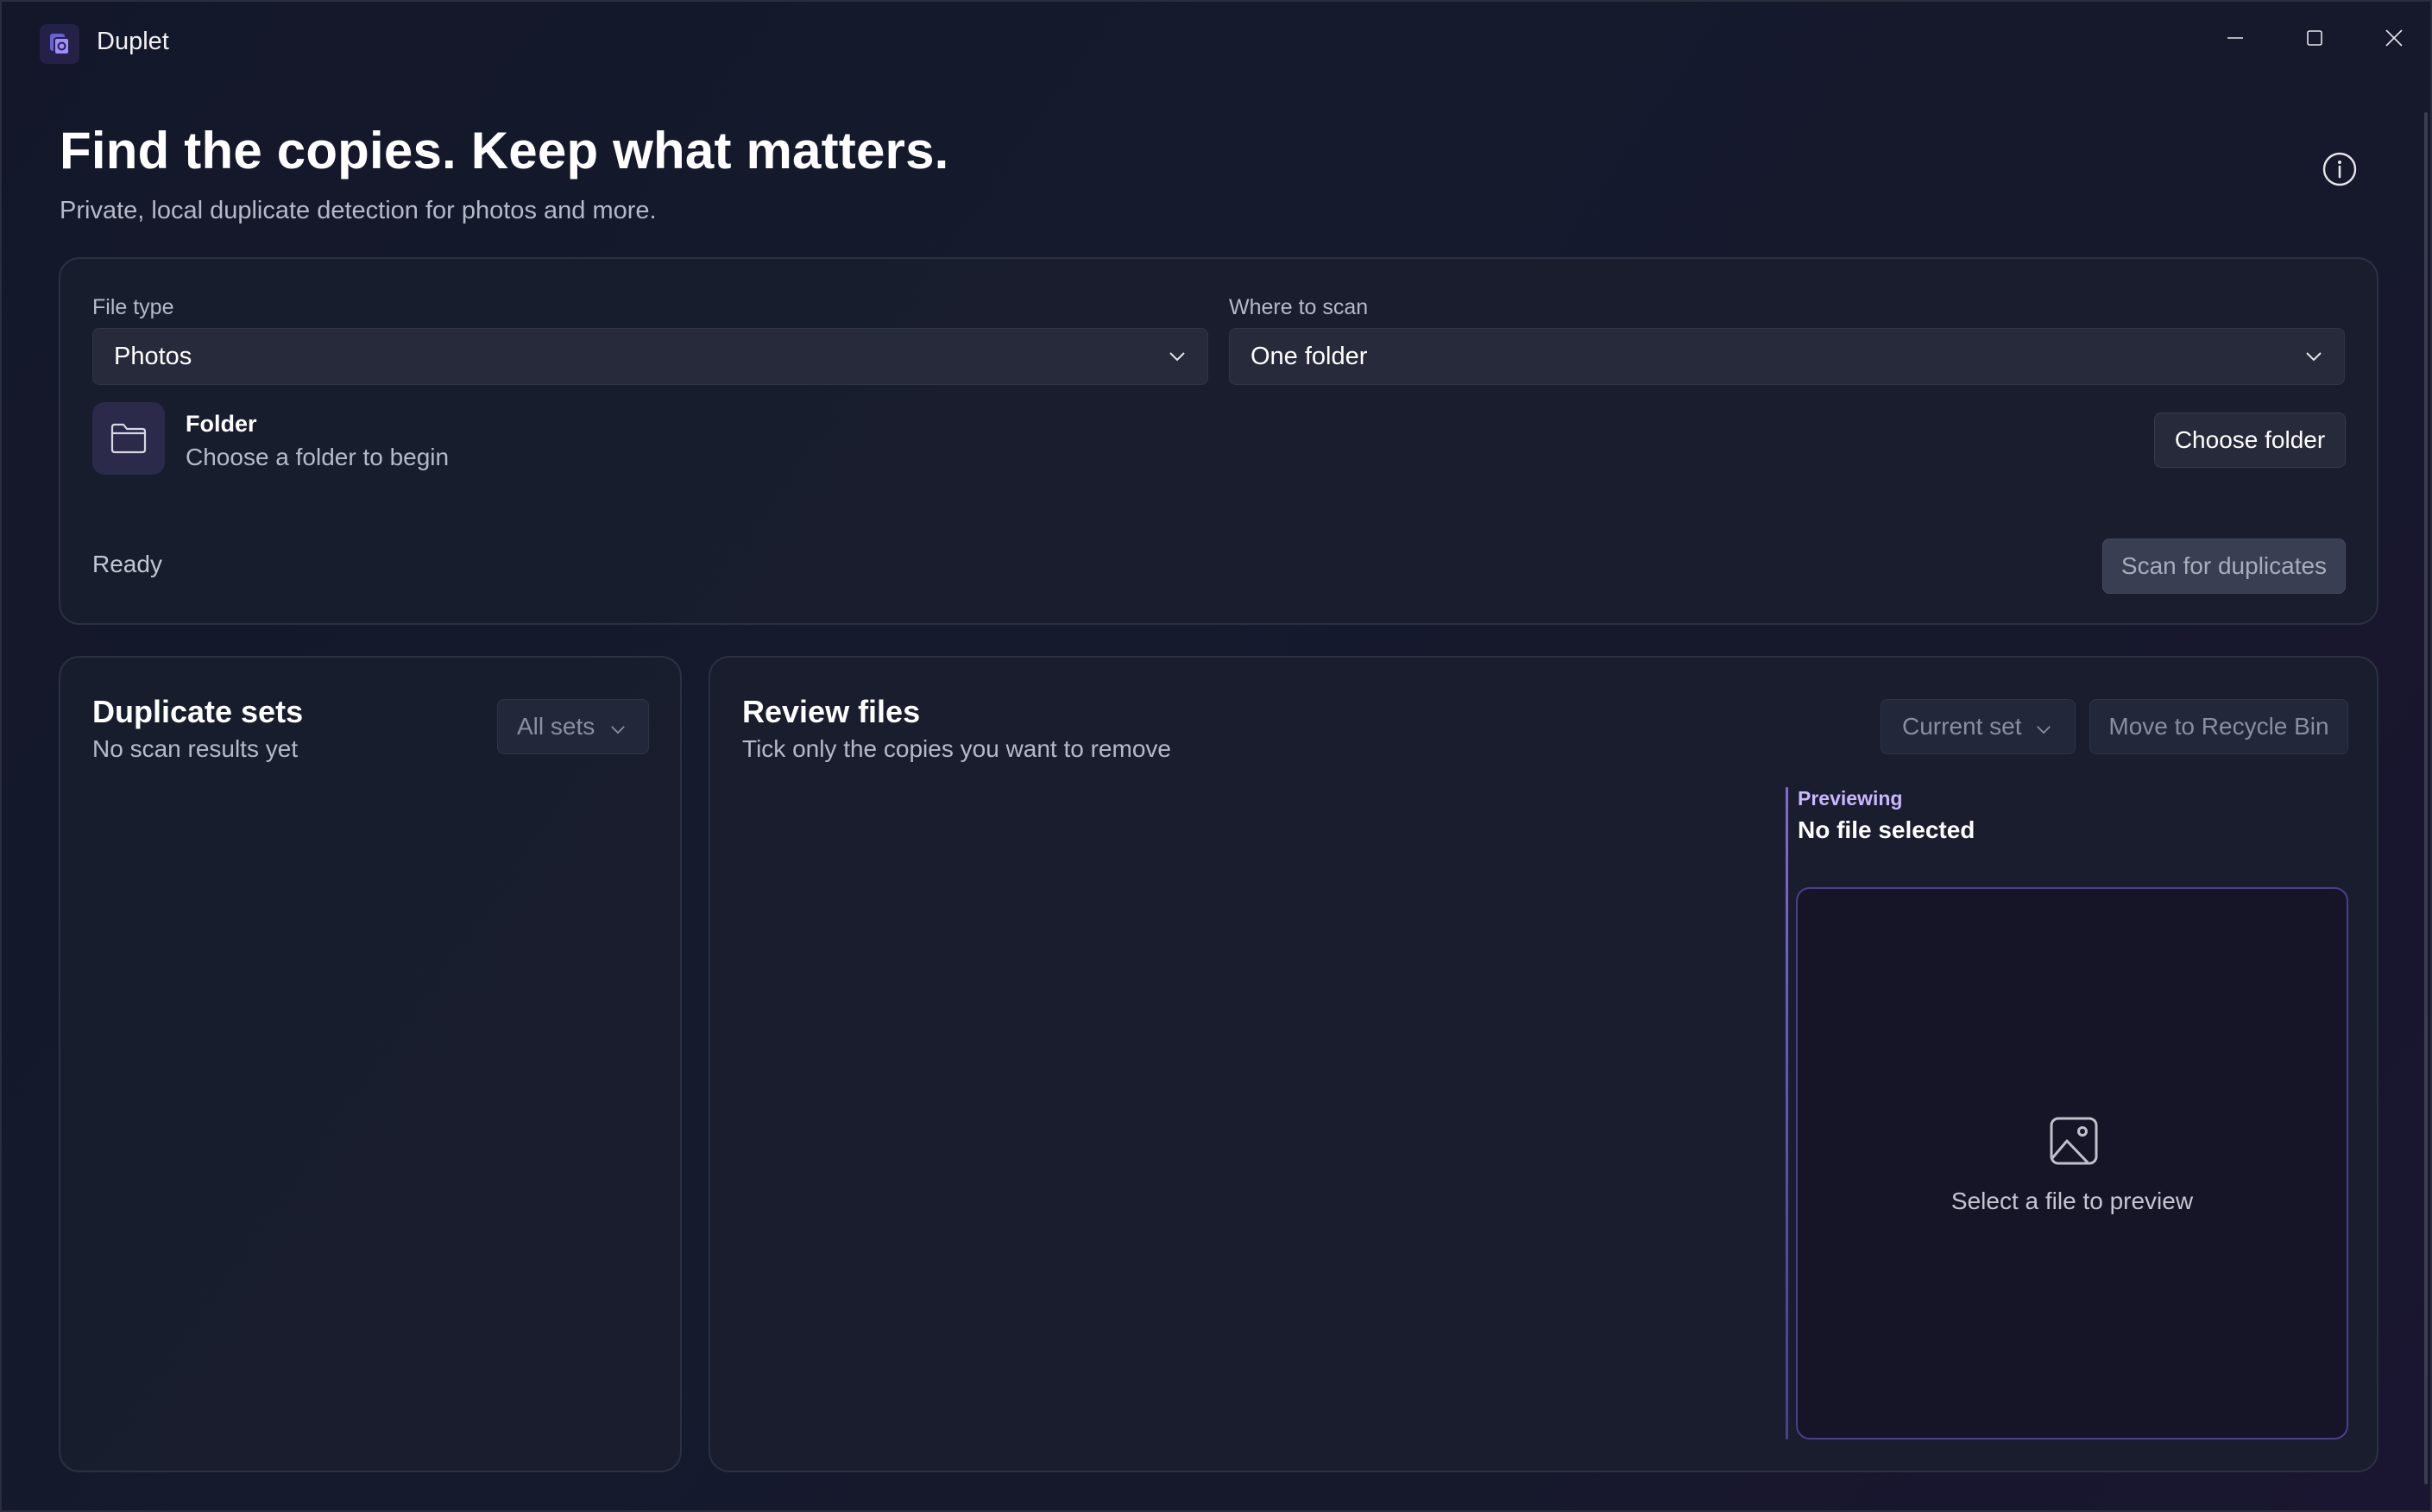 Image resolution: width=2432 pixels, height=1512 pixels. I want to click on maximize-icon, so click(2315, 38).